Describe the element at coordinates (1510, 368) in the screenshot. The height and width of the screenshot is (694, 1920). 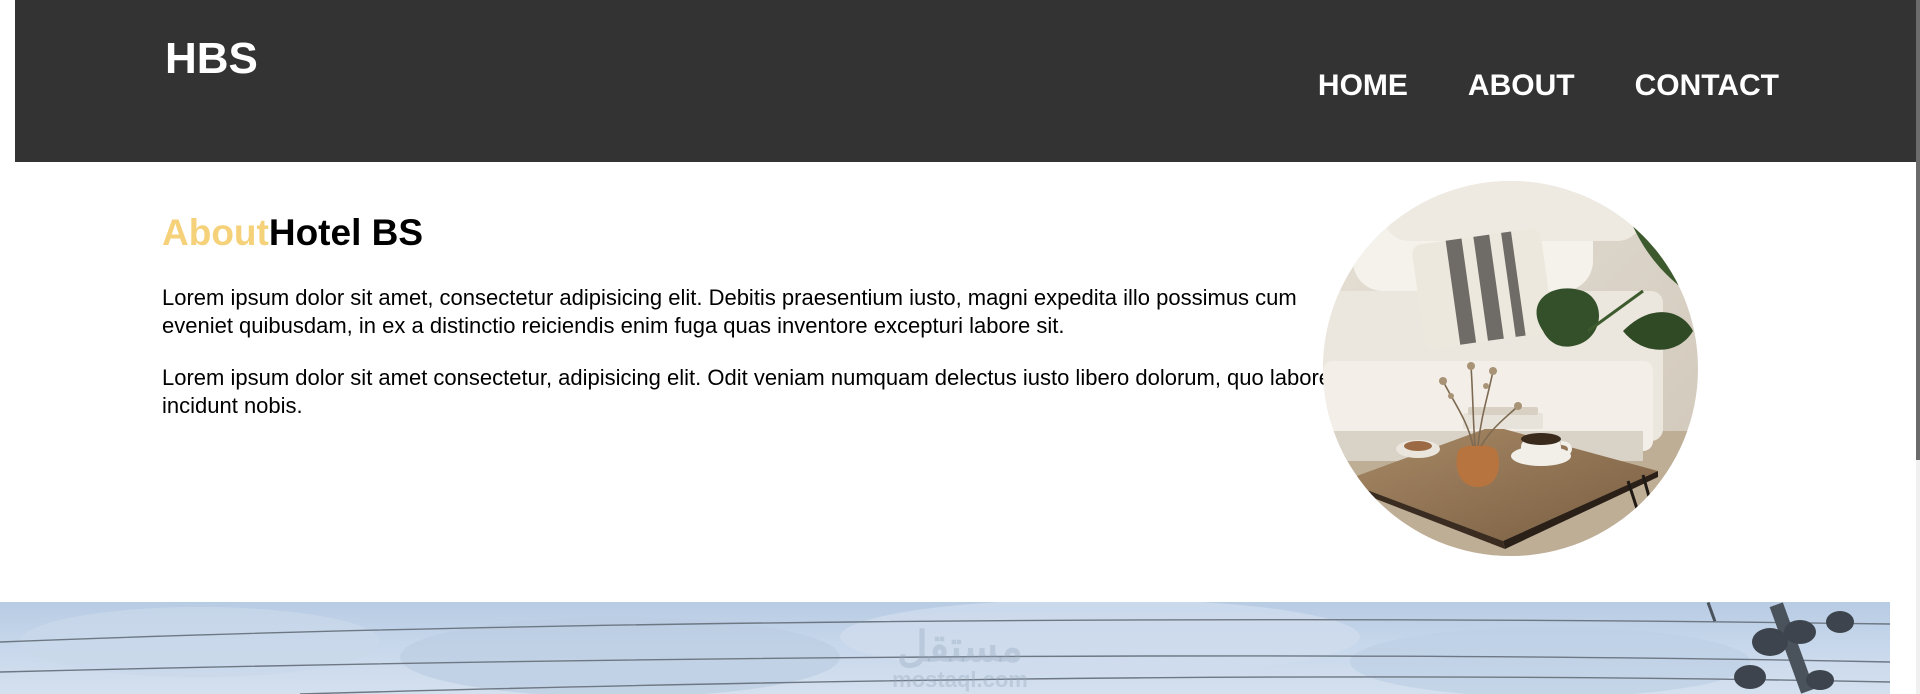
I see `hotel-room-image` at that location.